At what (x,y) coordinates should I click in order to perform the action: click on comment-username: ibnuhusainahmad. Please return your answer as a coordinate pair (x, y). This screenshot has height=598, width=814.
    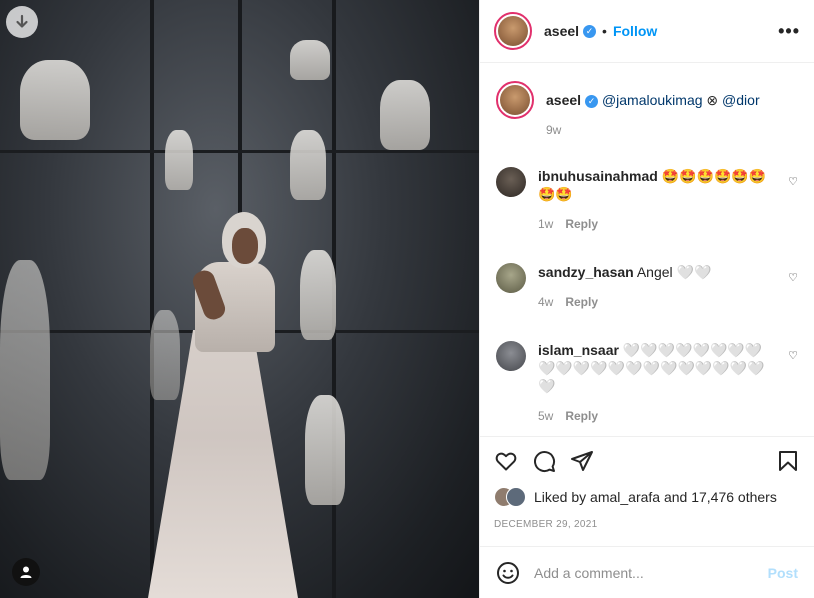
    Looking at the image, I should click on (598, 176).